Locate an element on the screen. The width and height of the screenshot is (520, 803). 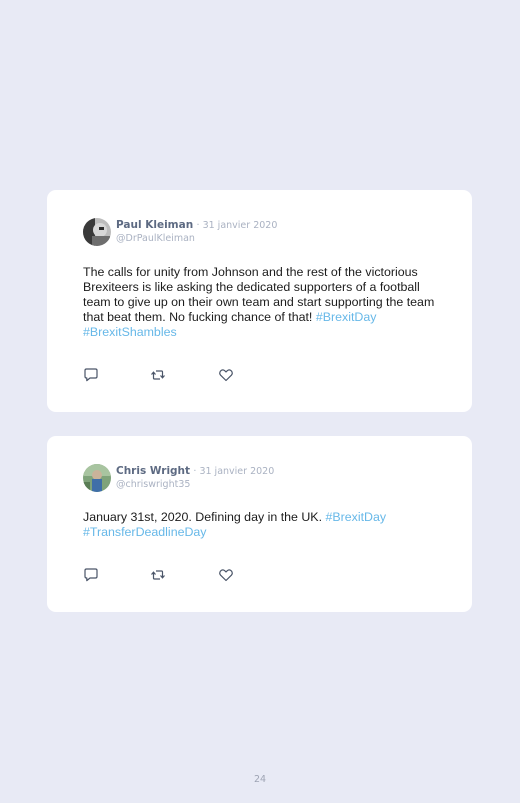
author-line: Chris Wright · 31 janvier 2020 is located at coordinates (195, 471).